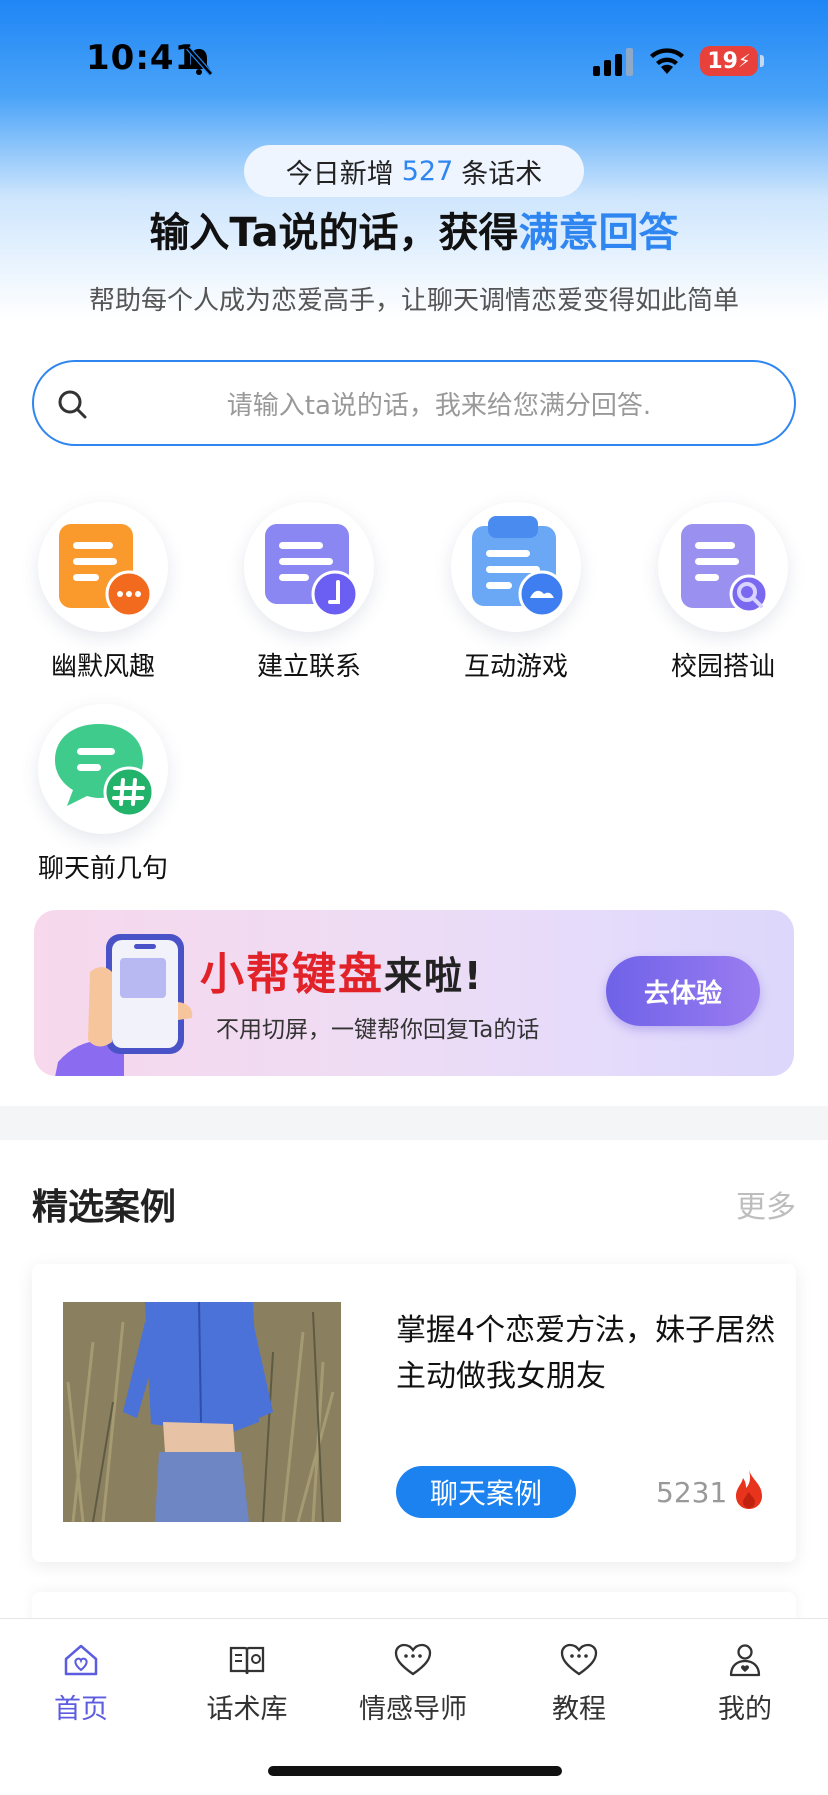 The height and width of the screenshot is (1795, 828). I want to click on featured-section-title: 精选案例, so click(104, 1207).